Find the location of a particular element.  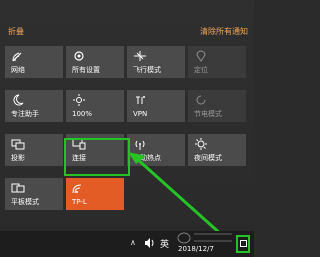

vpn-icon is located at coordinates (140, 100).